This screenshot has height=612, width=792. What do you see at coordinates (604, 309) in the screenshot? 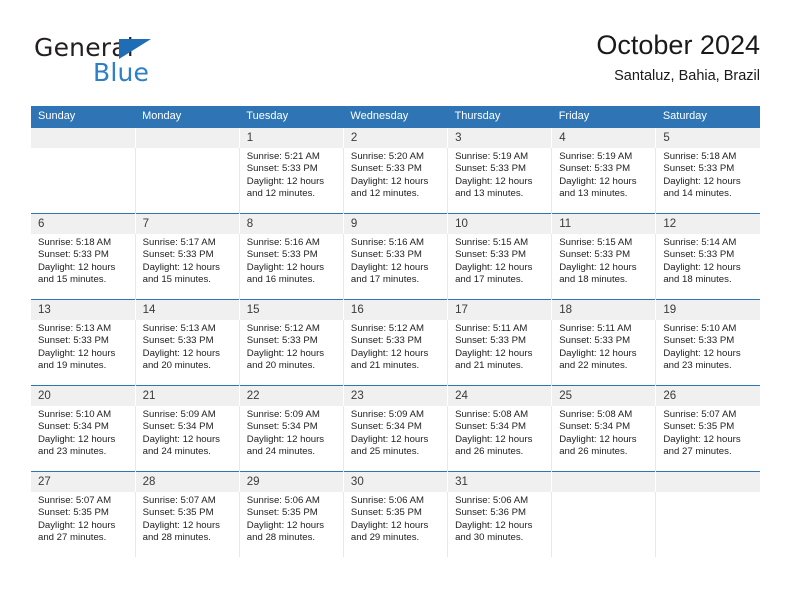
I see `day-number-18: 18` at bounding box center [604, 309].